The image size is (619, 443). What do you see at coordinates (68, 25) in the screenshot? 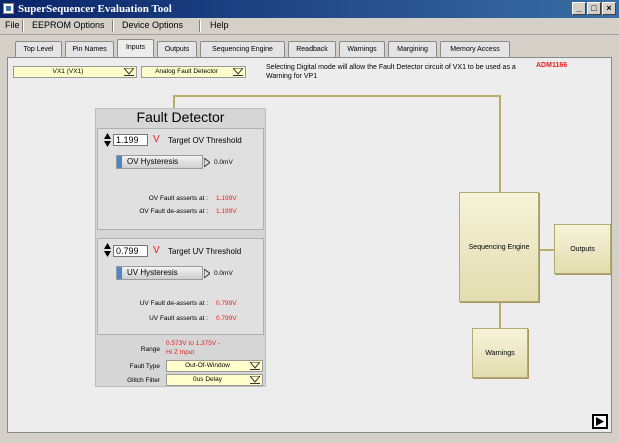
I see `menu-eeprom-options: EEPROM Options` at bounding box center [68, 25].